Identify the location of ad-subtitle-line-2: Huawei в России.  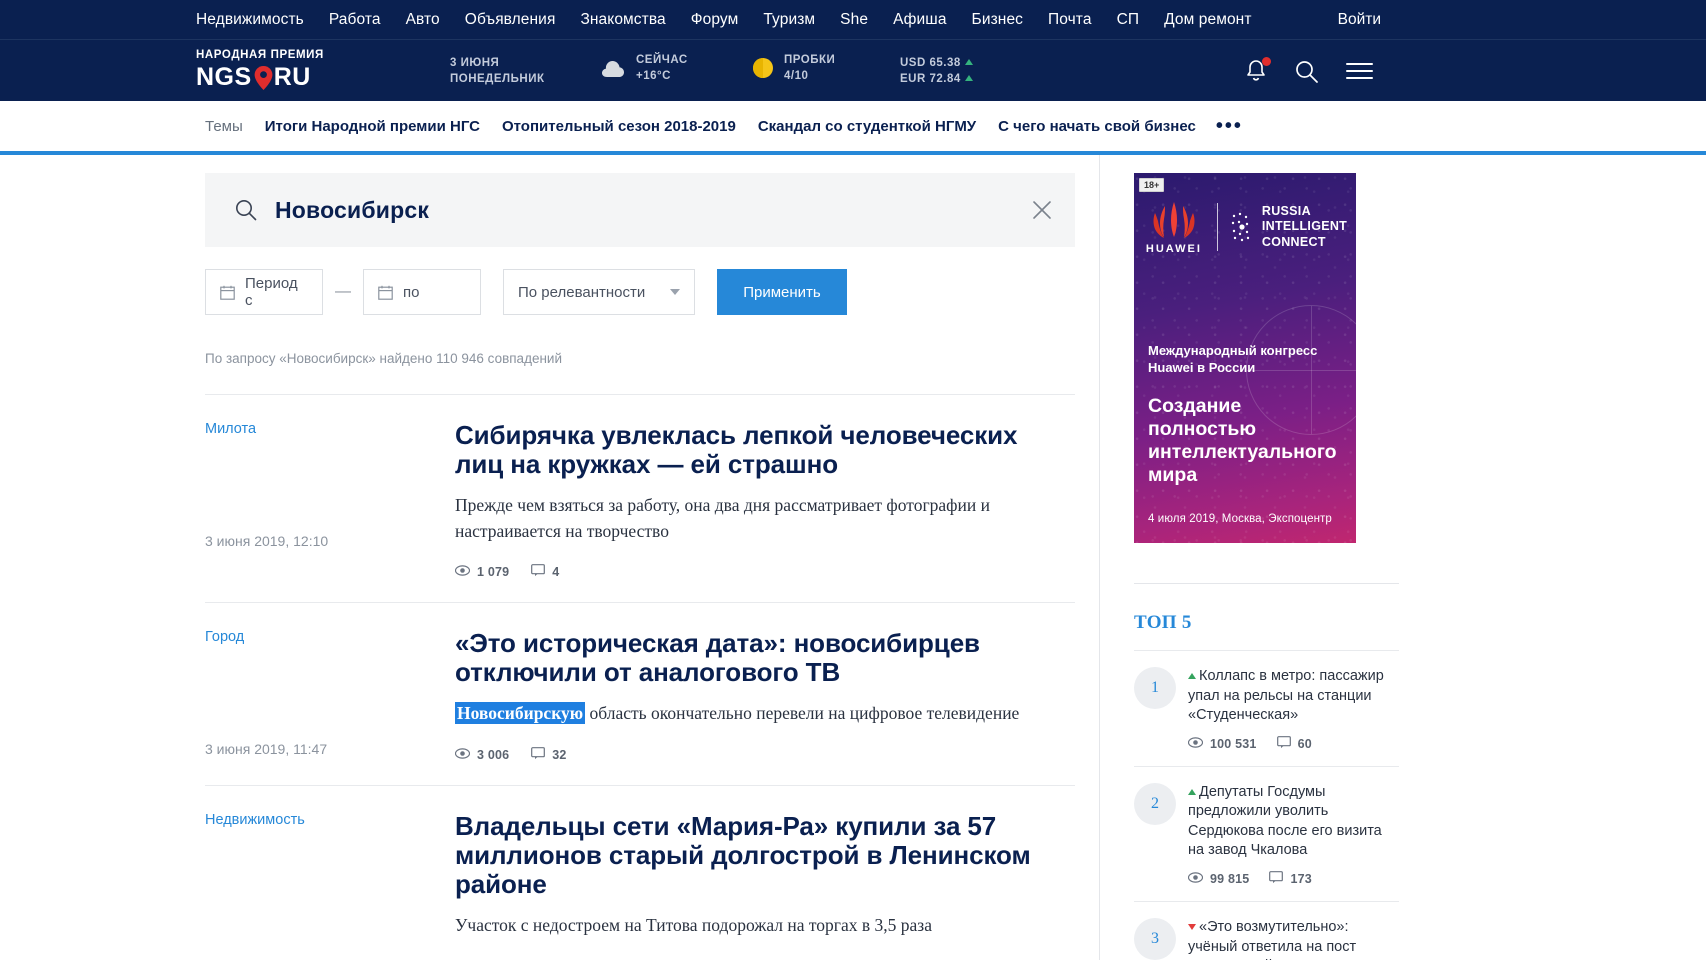
(1202, 367).